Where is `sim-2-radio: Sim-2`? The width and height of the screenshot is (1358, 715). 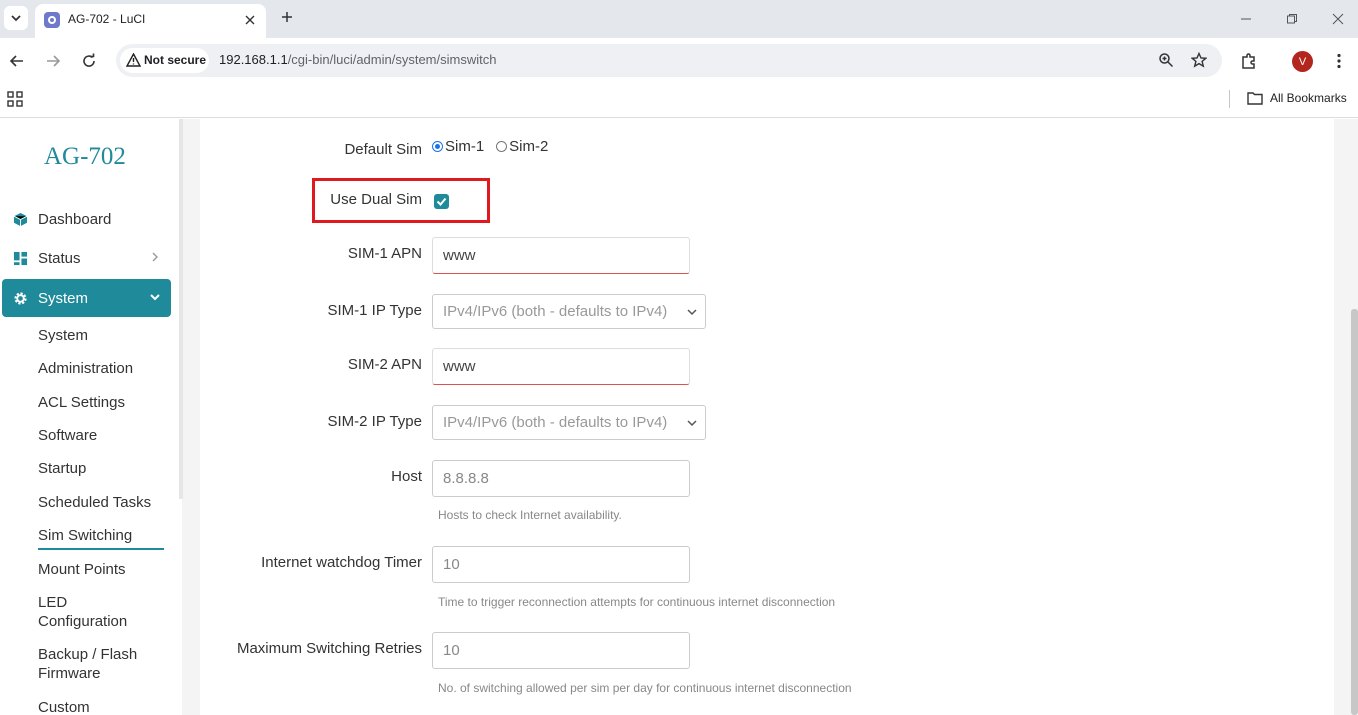
sim-2-radio: Sim-2 is located at coordinates (522, 146).